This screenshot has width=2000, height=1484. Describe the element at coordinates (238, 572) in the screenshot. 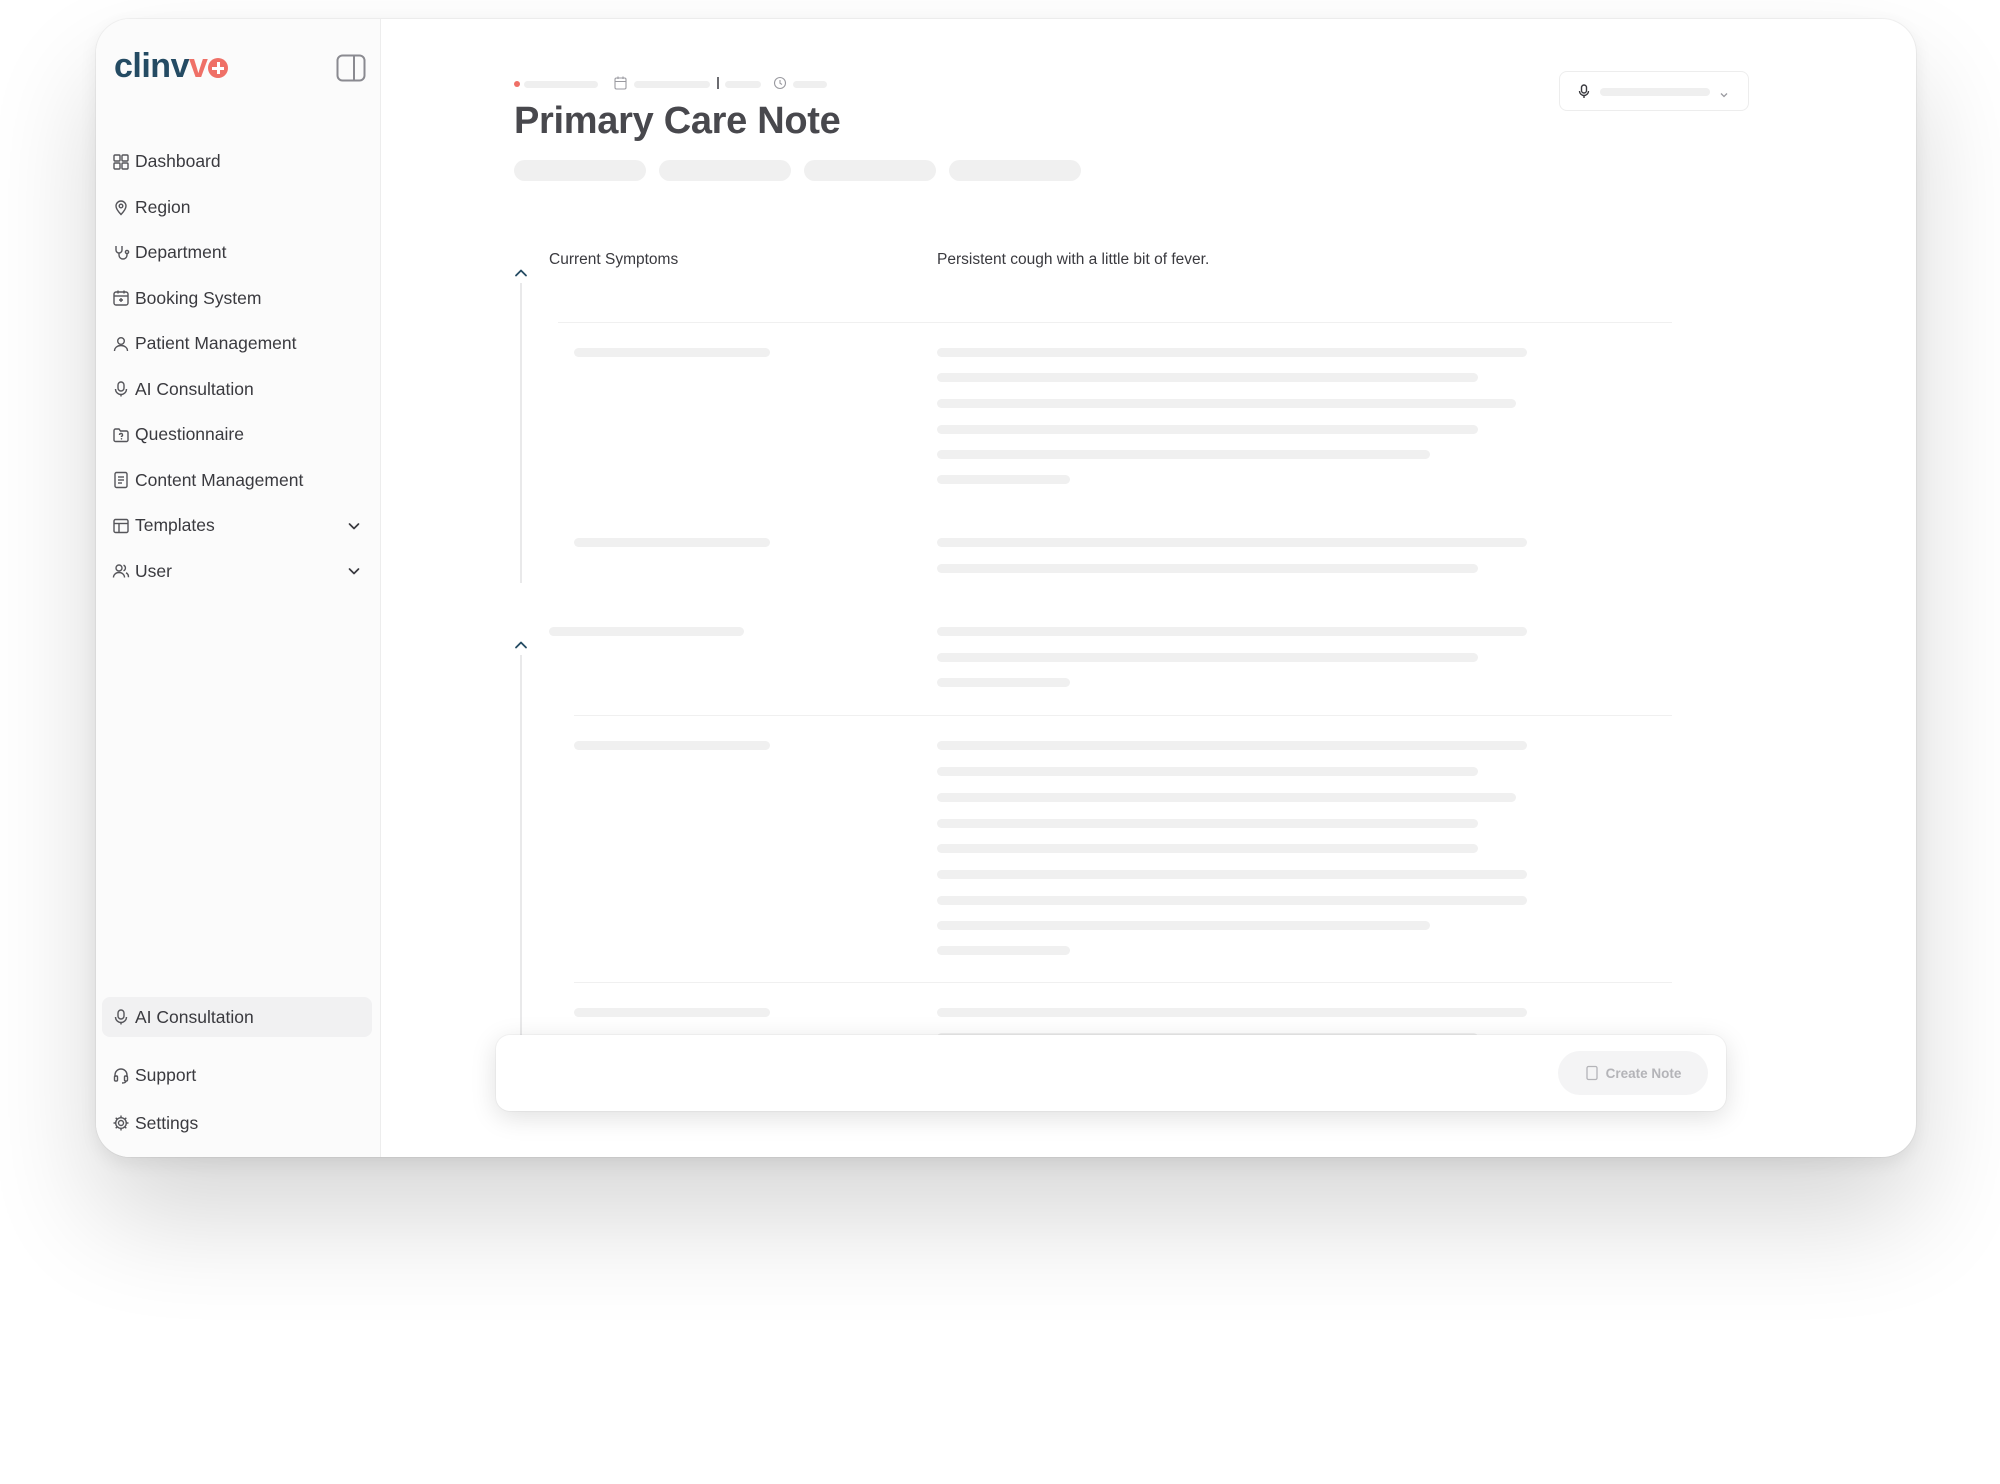

I see `sidebar-item-user: User` at that location.